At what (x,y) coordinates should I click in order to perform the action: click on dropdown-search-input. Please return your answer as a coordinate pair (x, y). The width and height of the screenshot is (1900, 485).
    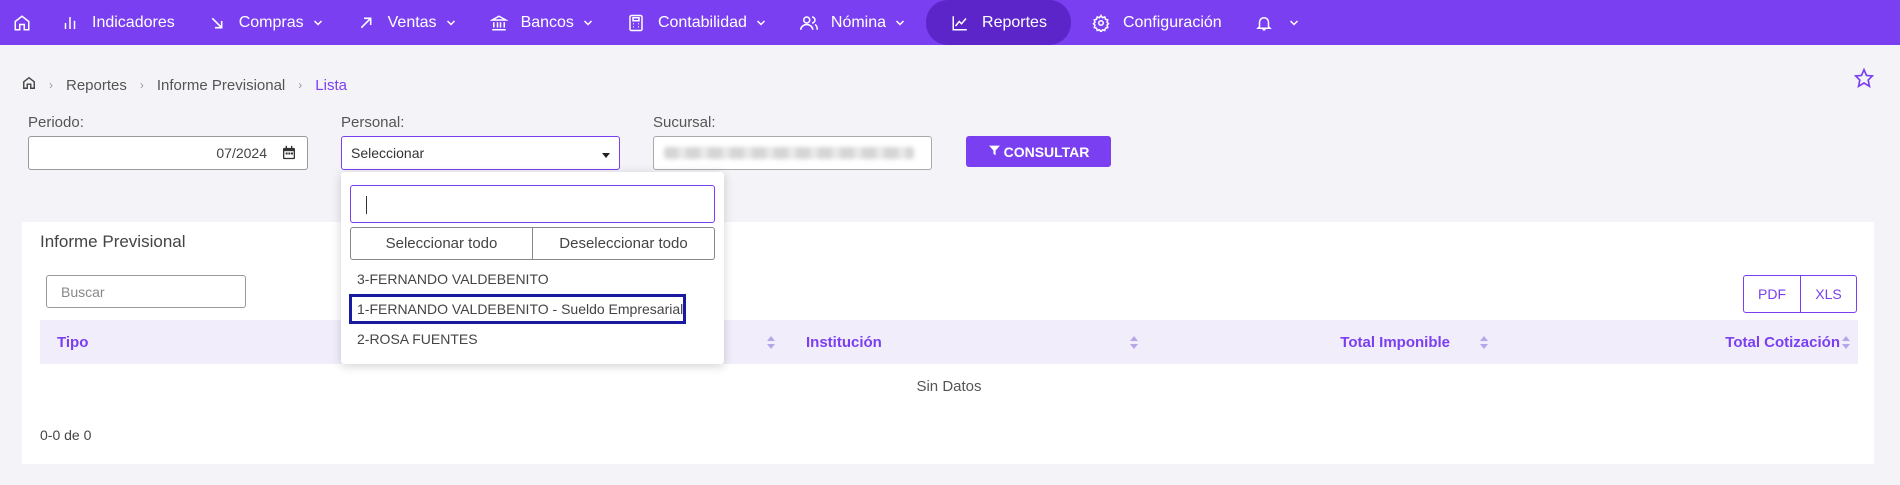
    Looking at the image, I should click on (532, 204).